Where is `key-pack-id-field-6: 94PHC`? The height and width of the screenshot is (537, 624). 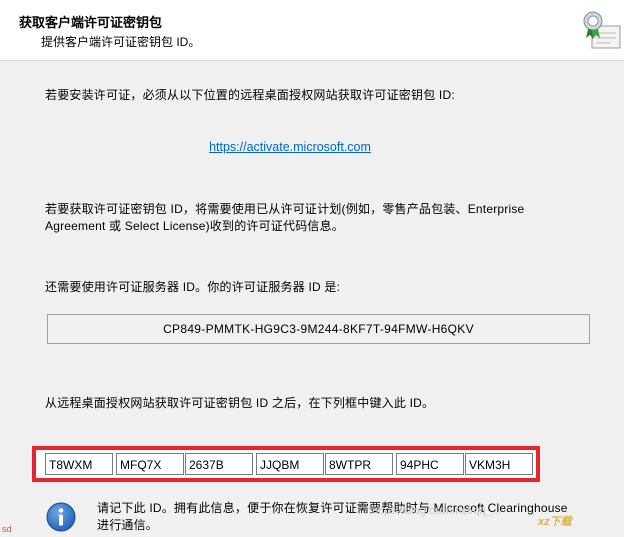
key-pack-id-field-6: 94PHC is located at coordinates (430, 464).